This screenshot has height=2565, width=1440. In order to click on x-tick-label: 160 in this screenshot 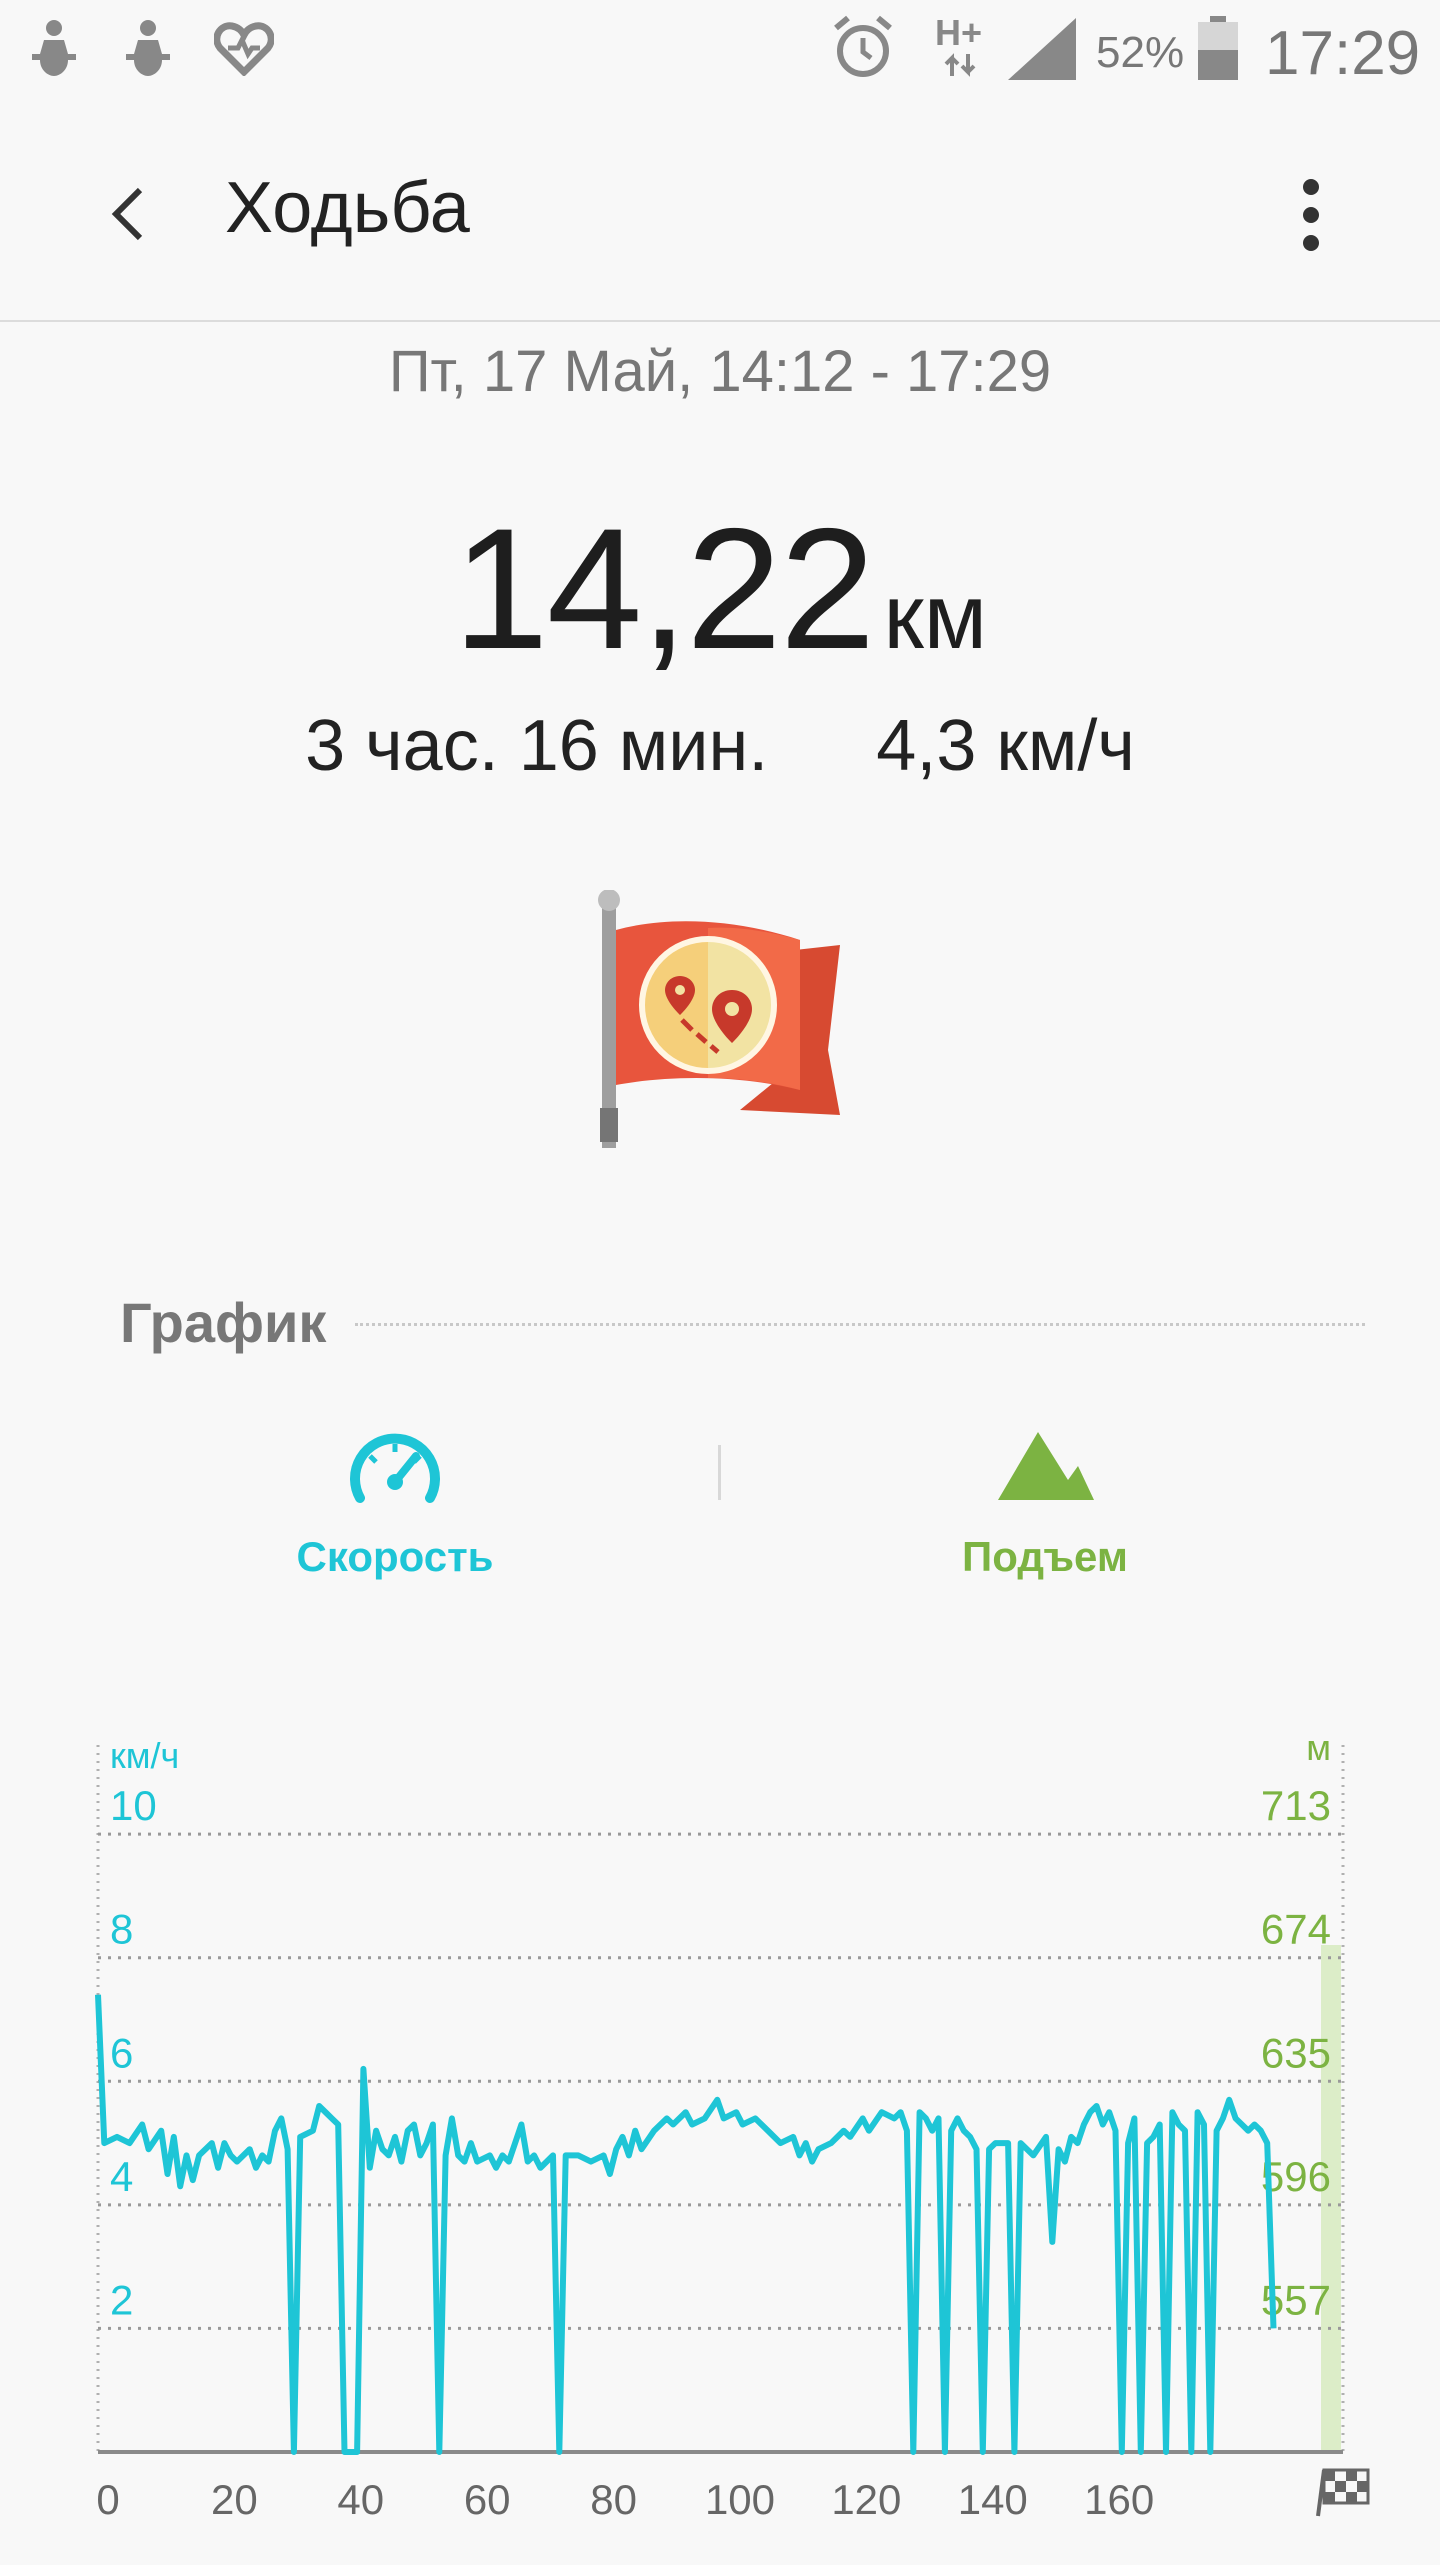, I will do `click(1119, 2499)`.